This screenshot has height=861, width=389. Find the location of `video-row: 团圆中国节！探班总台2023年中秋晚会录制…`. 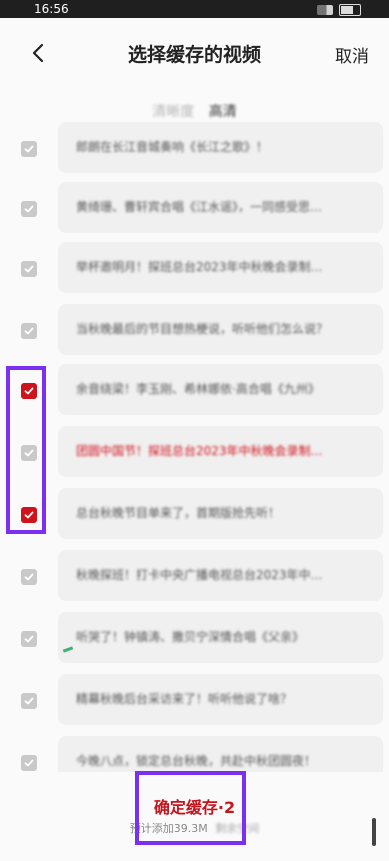

video-row: 团圆中国节！探班总台2023年中秋晚会录制… is located at coordinates (194, 455).